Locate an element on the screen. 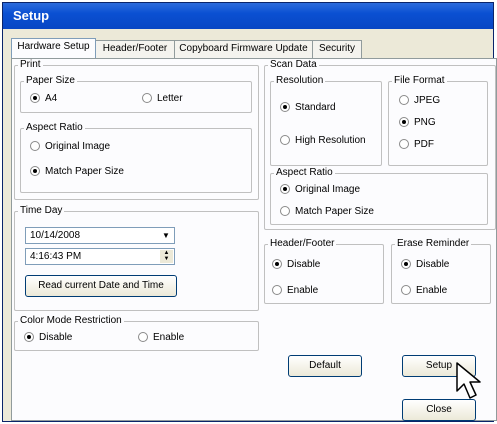  date-value: 10/14/2008 is located at coordinates (55, 235).